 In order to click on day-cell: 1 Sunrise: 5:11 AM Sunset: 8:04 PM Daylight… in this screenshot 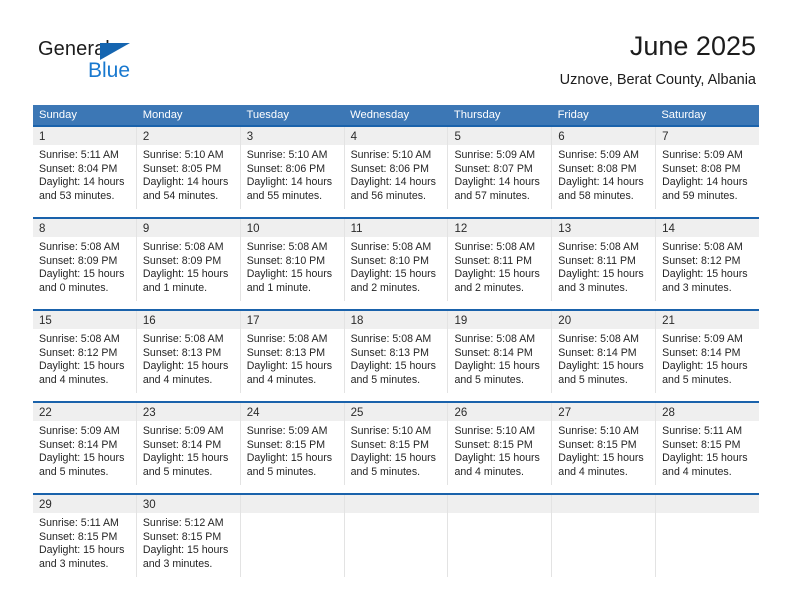, I will do `click(85, 168)`.